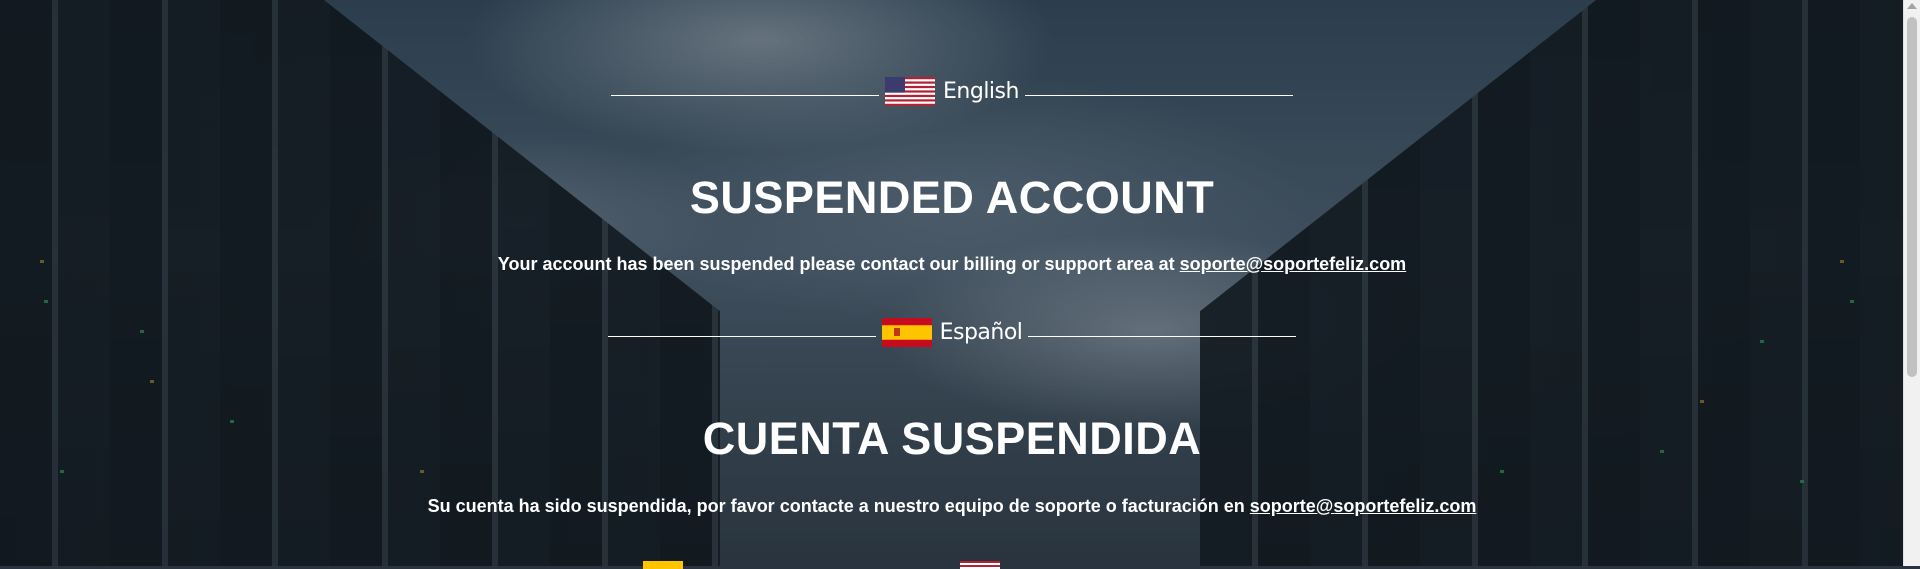 The width and height of the screenshot is (1920, 569). I want to click on language-label-spanish: Español, so click(952, 332).